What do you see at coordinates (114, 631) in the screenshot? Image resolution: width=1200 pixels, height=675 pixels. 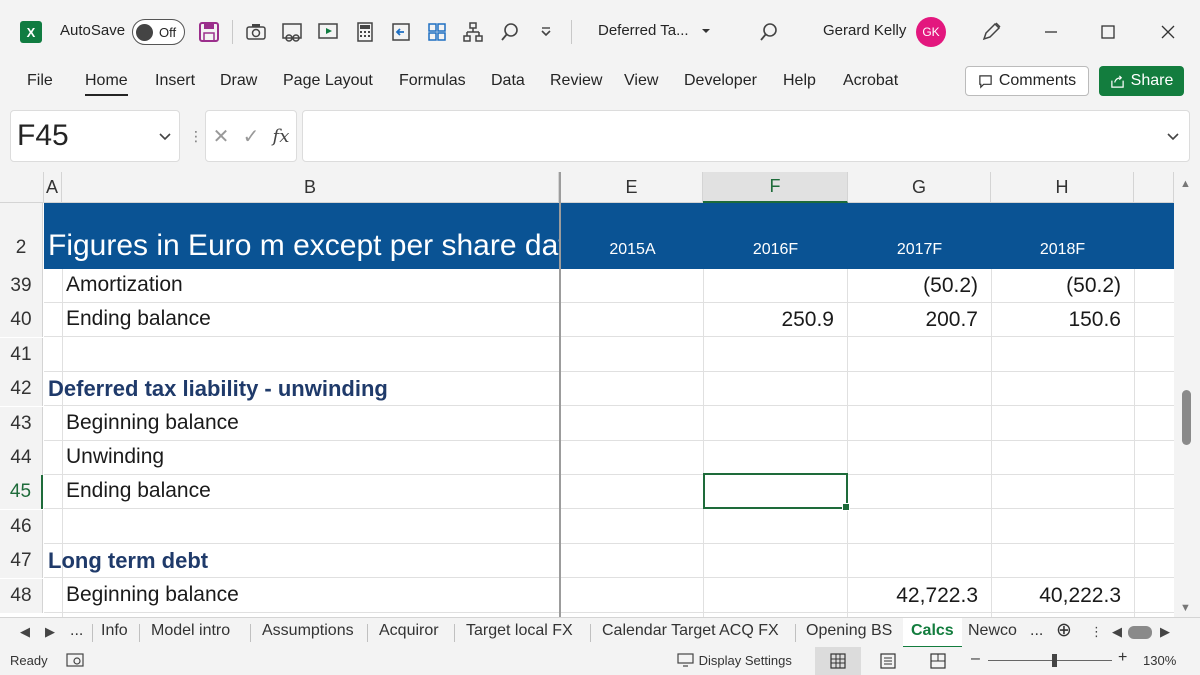 I see `sheet-tab-info: Info` at bounding box center [114, 631].